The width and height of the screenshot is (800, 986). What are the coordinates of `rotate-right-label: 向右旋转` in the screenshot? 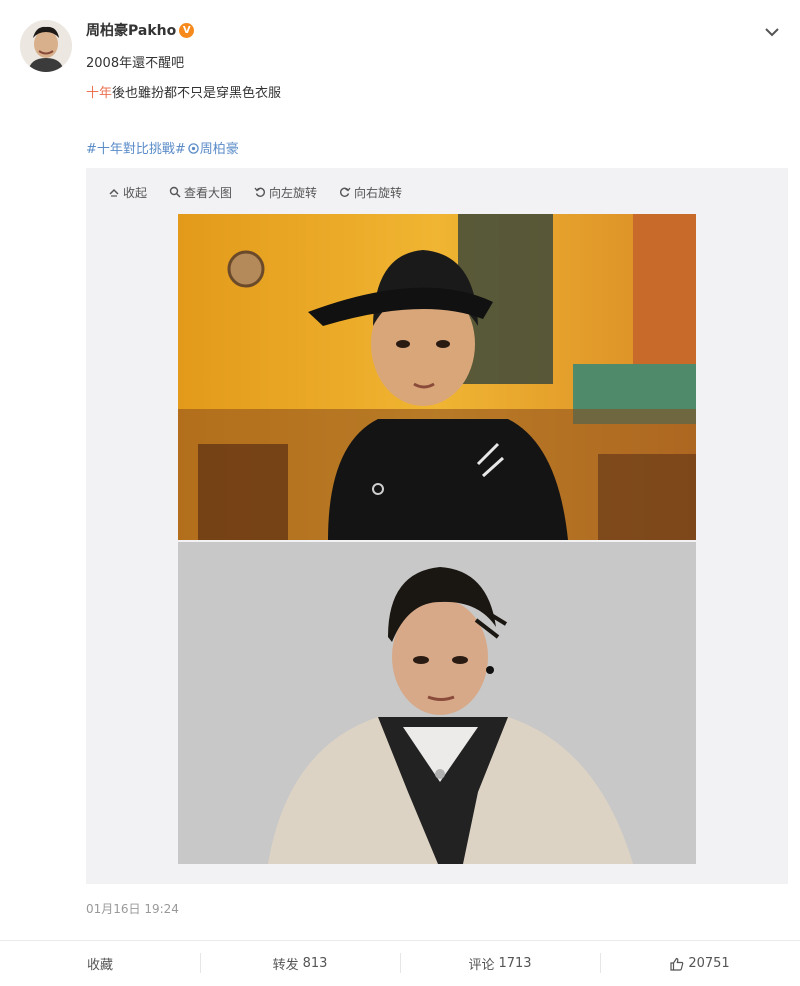 It's located at (378, 192).